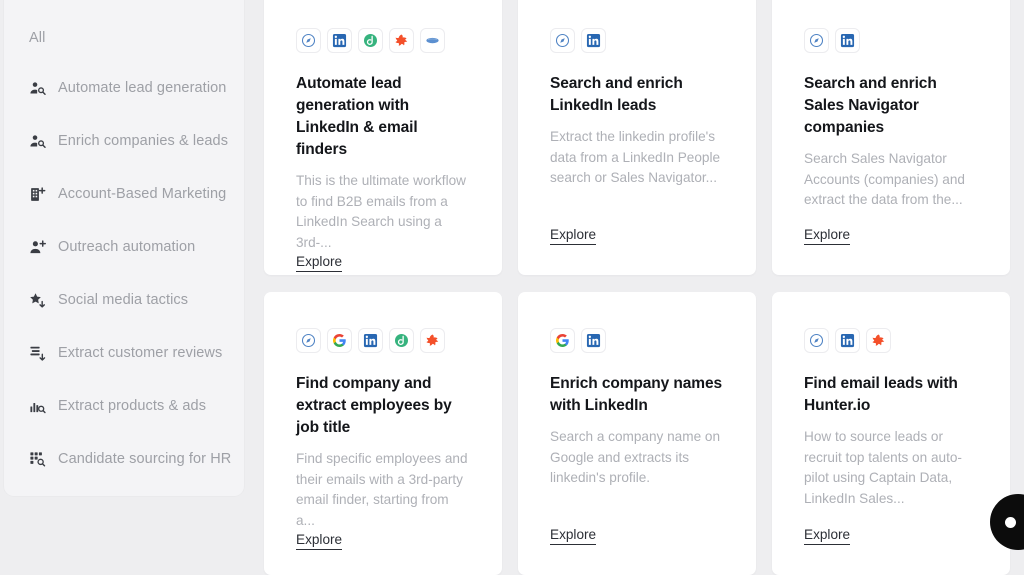 Image resolution: width=1024 pixels, height=575 pixels. I want to click on star-download-icon, so click(37, 301).